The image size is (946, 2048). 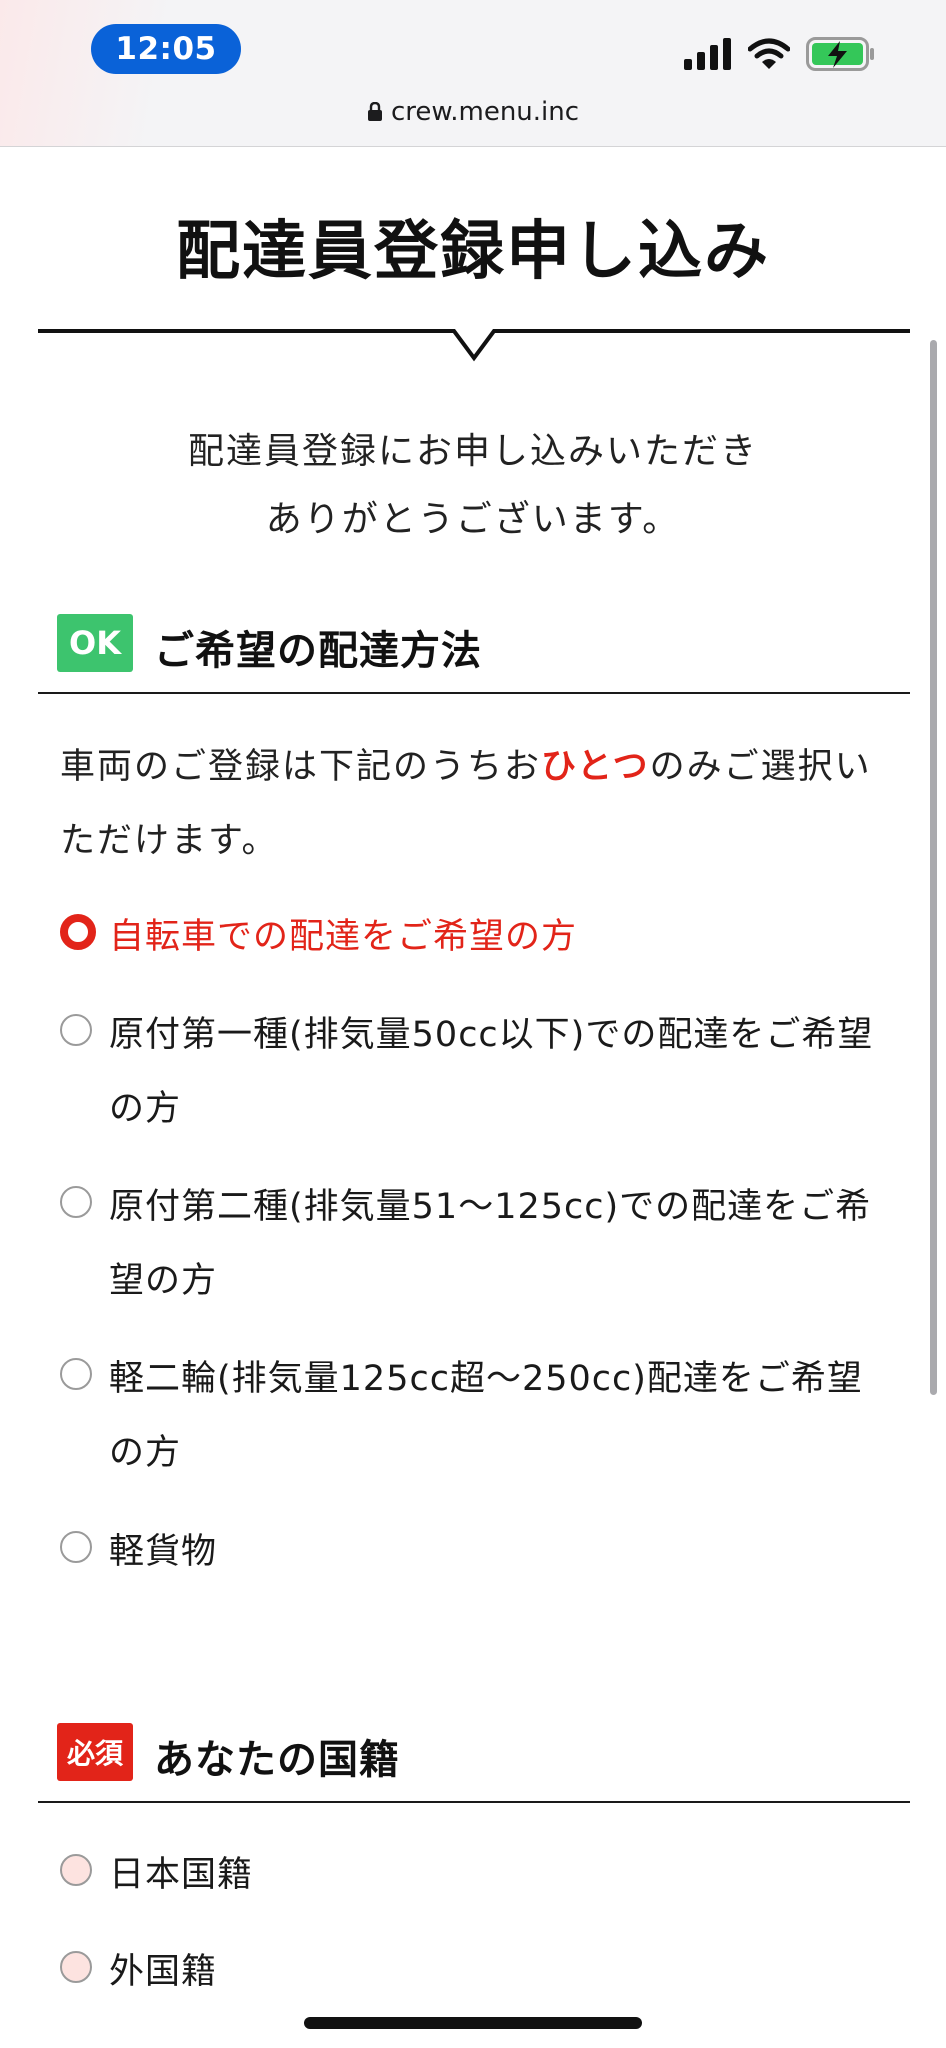 I want to click on address-bar: crew.menu.inc, so click(x=473, y=112).